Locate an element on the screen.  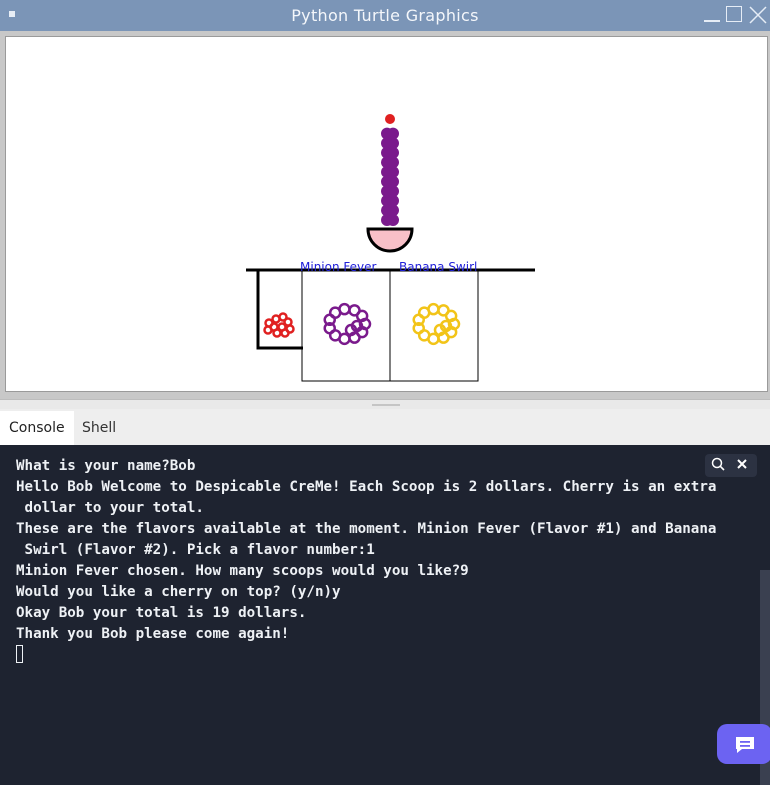
console-toolbar is located at coordinates (731, 465).